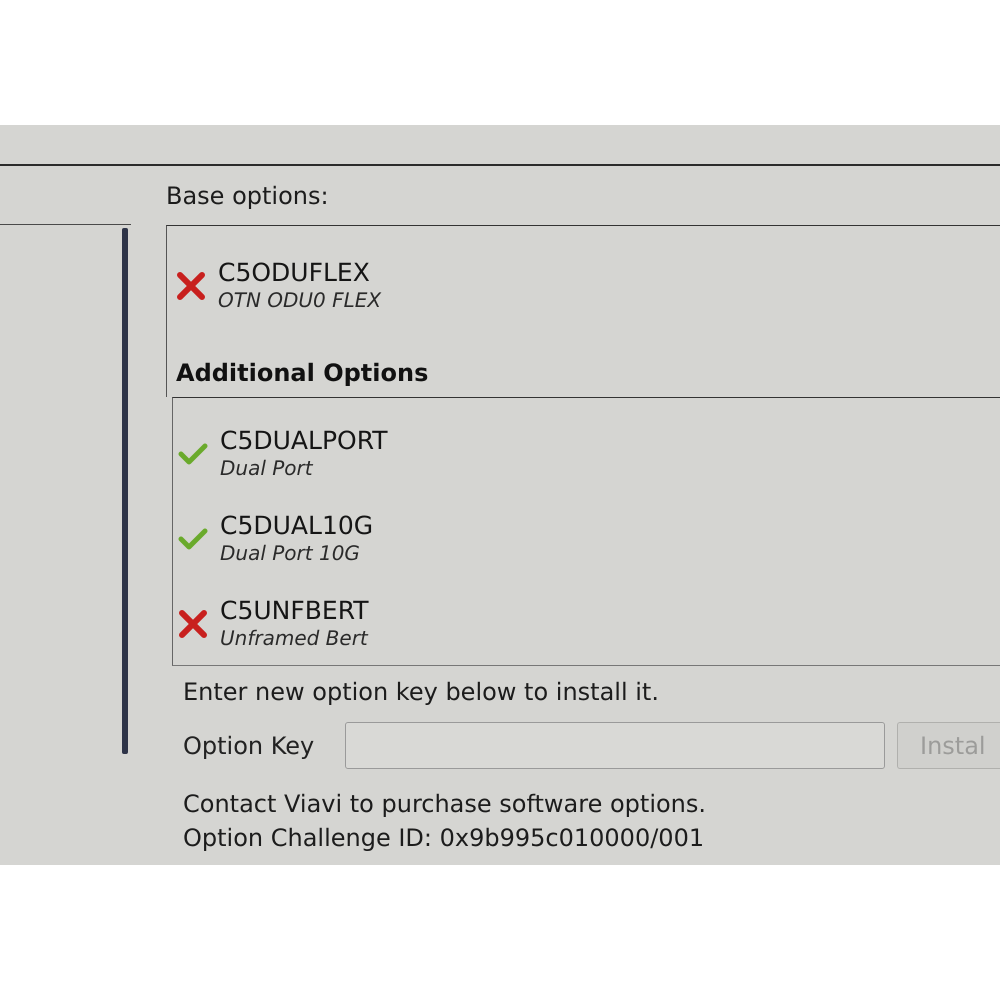 Image resolution: width=1000 pixels, height=1000 pixels. I want to click on section-heading: Additional Options, so click(303, 374).